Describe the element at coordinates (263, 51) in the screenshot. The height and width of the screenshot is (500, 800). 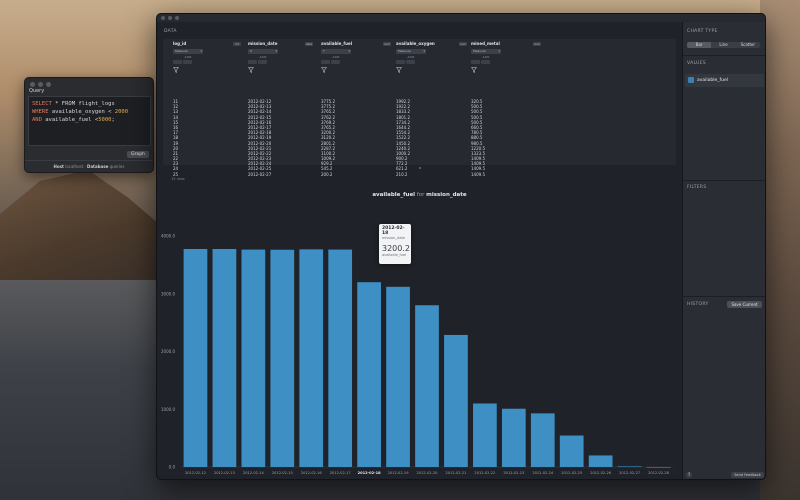
I see `column-role-select: X` at that location.